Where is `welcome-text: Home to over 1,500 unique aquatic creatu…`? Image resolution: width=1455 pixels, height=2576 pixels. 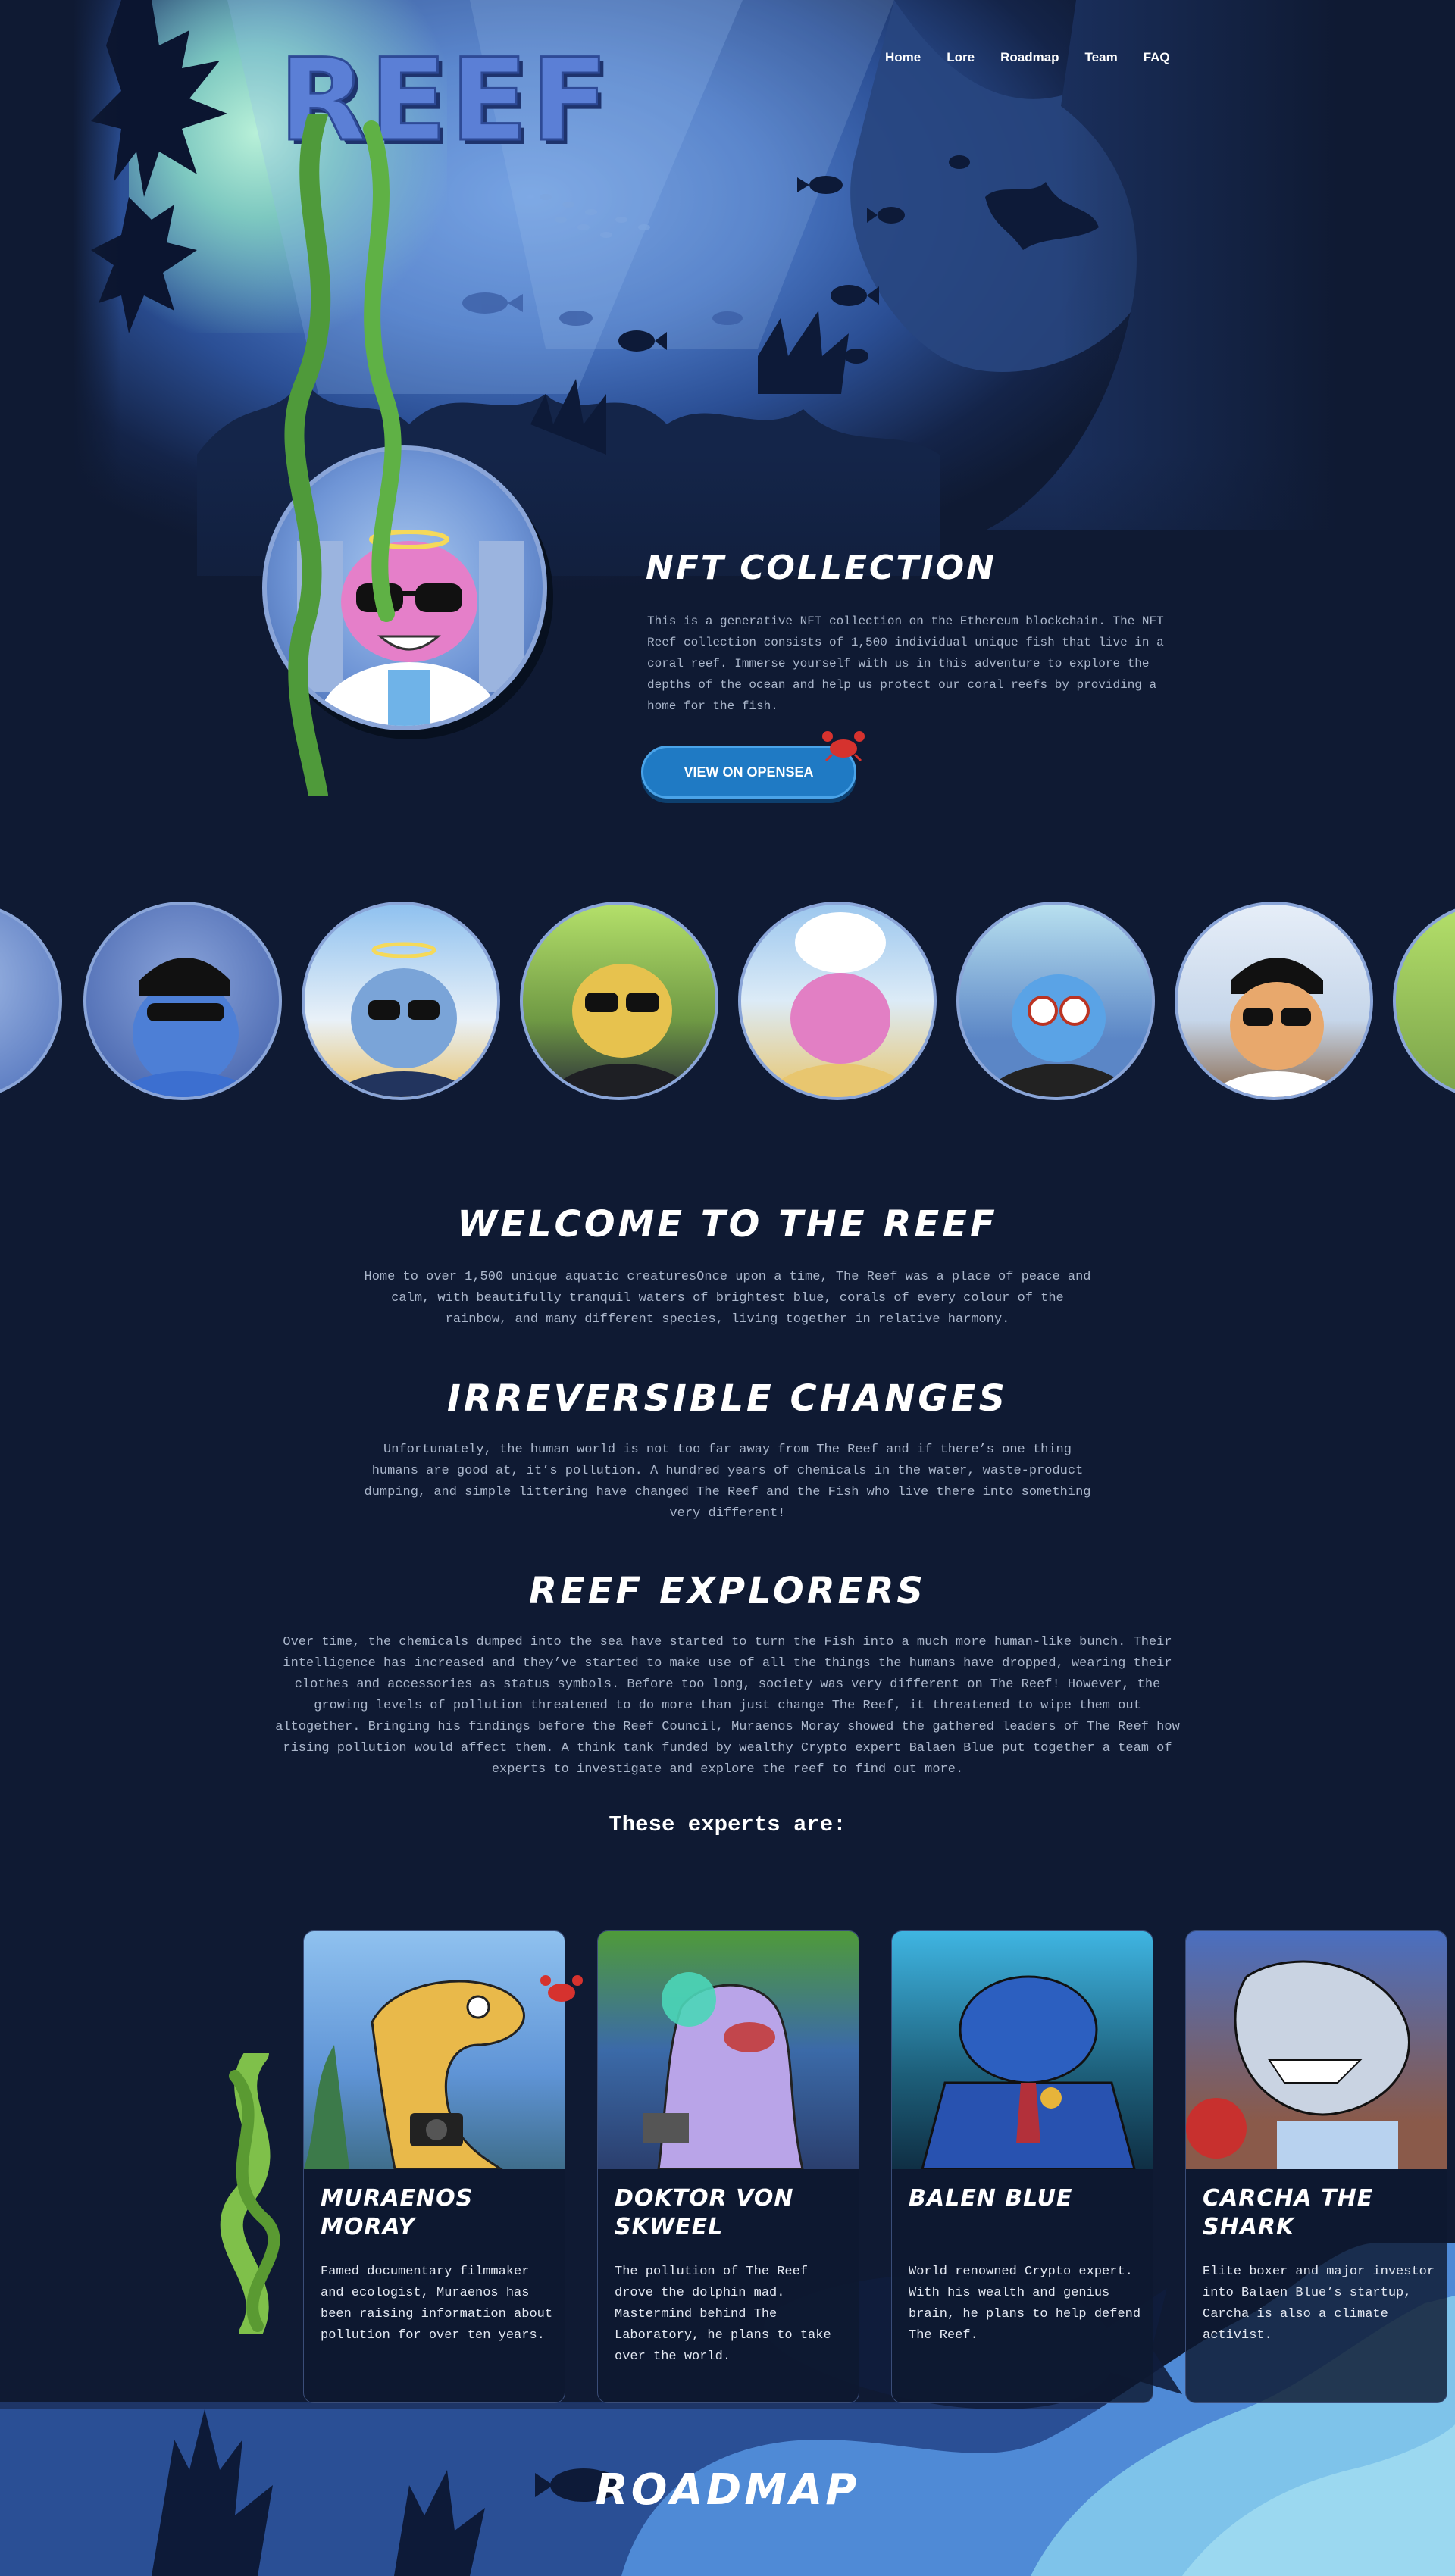
welcome-text: Home to over 1,500 unique aquatic creatu… is located at coordinates (727, 1299).